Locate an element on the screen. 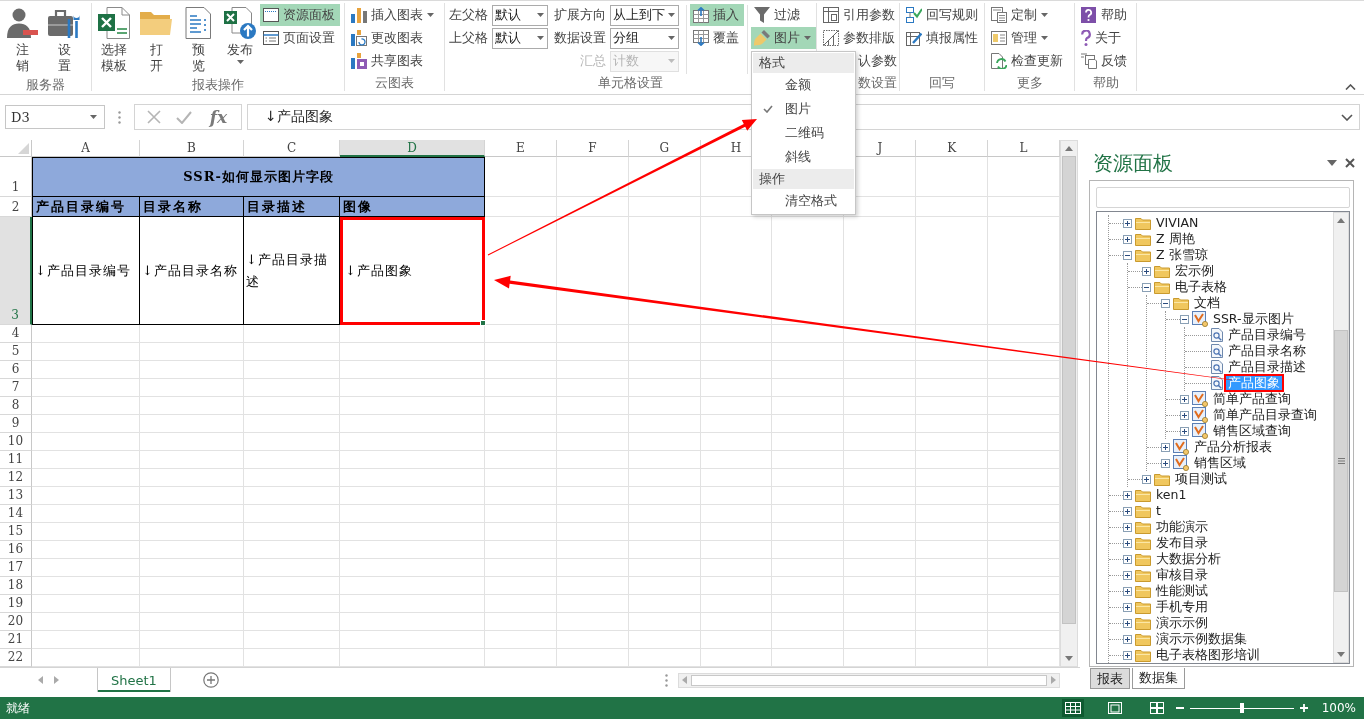  ribbon-button: 关于 is located at coordinates (1105, 38).